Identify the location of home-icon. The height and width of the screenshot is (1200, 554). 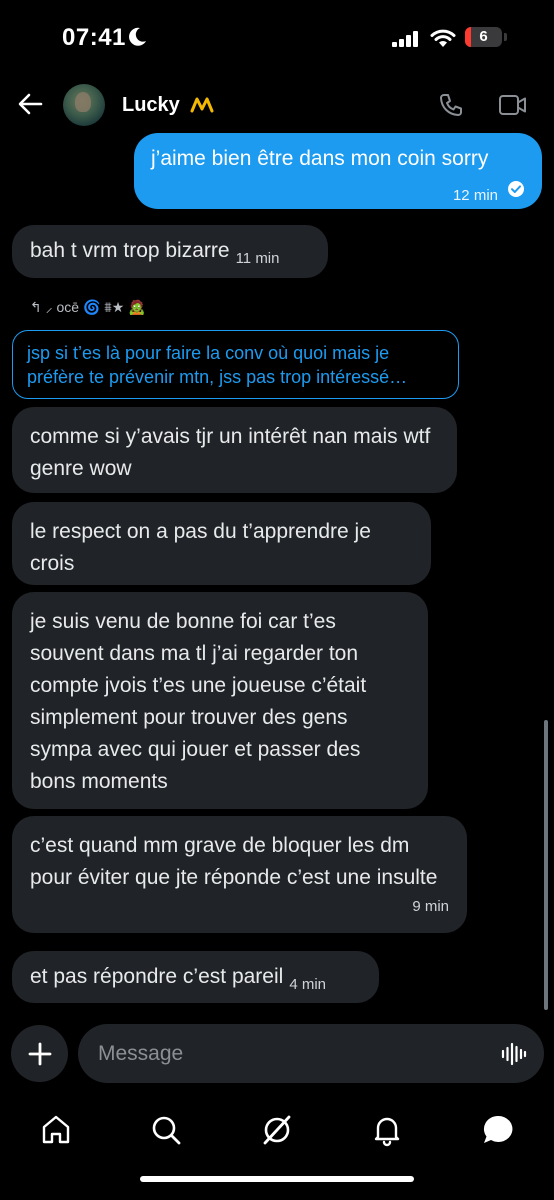
(56, 1130).